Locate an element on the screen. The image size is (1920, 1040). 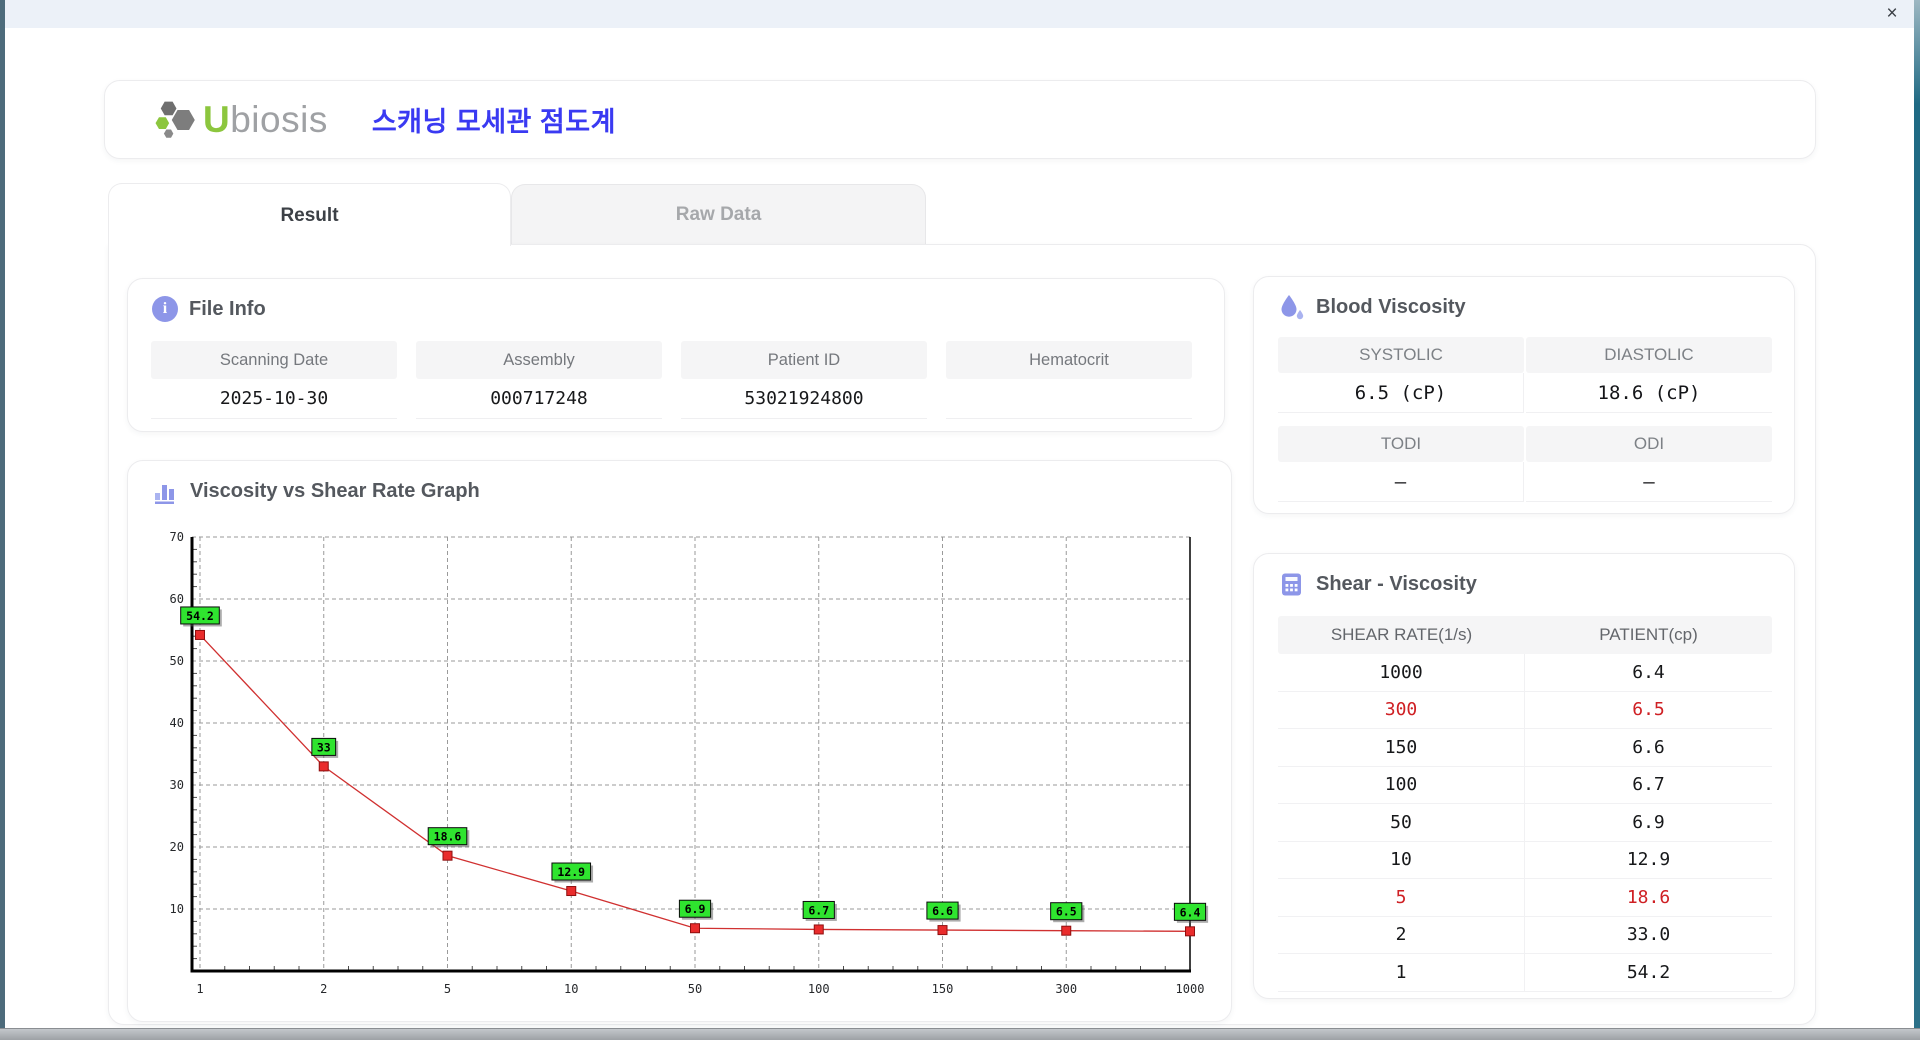
app-header: Ubiosis 스캐닝 모세관 점도계 is located at coordinates (960, 119).